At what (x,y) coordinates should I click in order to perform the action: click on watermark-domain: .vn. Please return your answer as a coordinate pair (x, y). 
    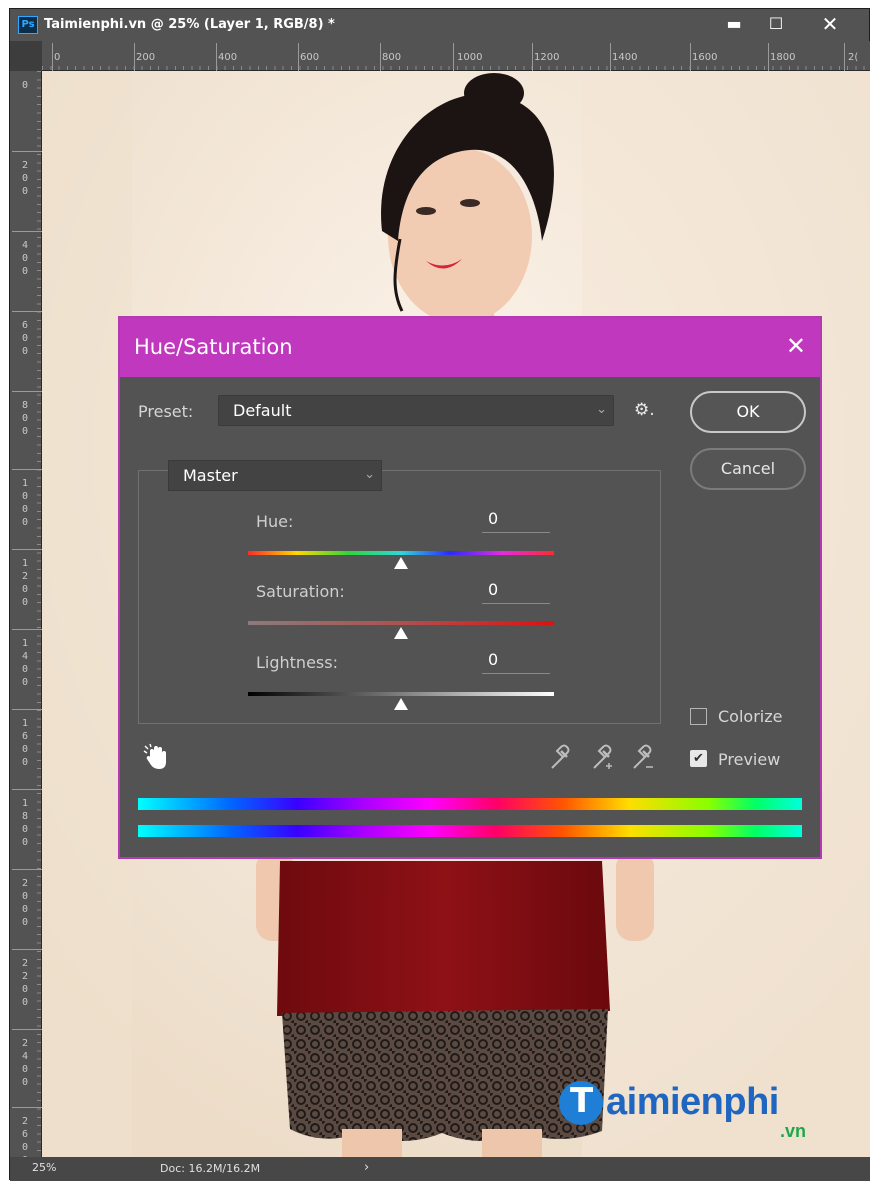
    Looking at the image, I should click on (793, 1131).